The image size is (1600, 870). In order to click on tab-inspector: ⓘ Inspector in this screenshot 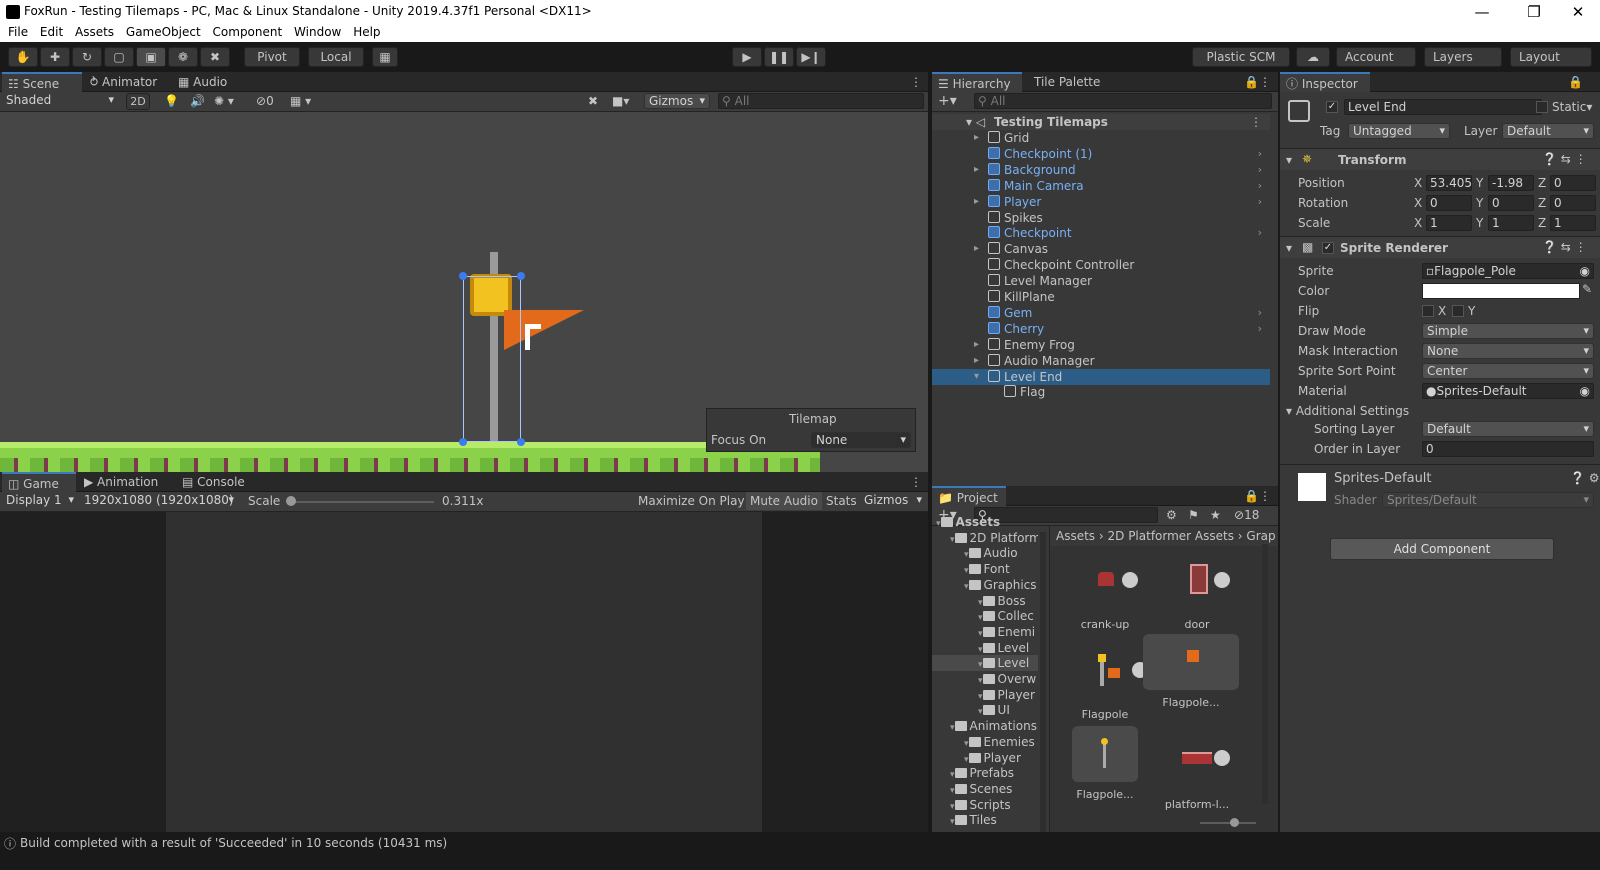, I will do `click(1325, 82)`.